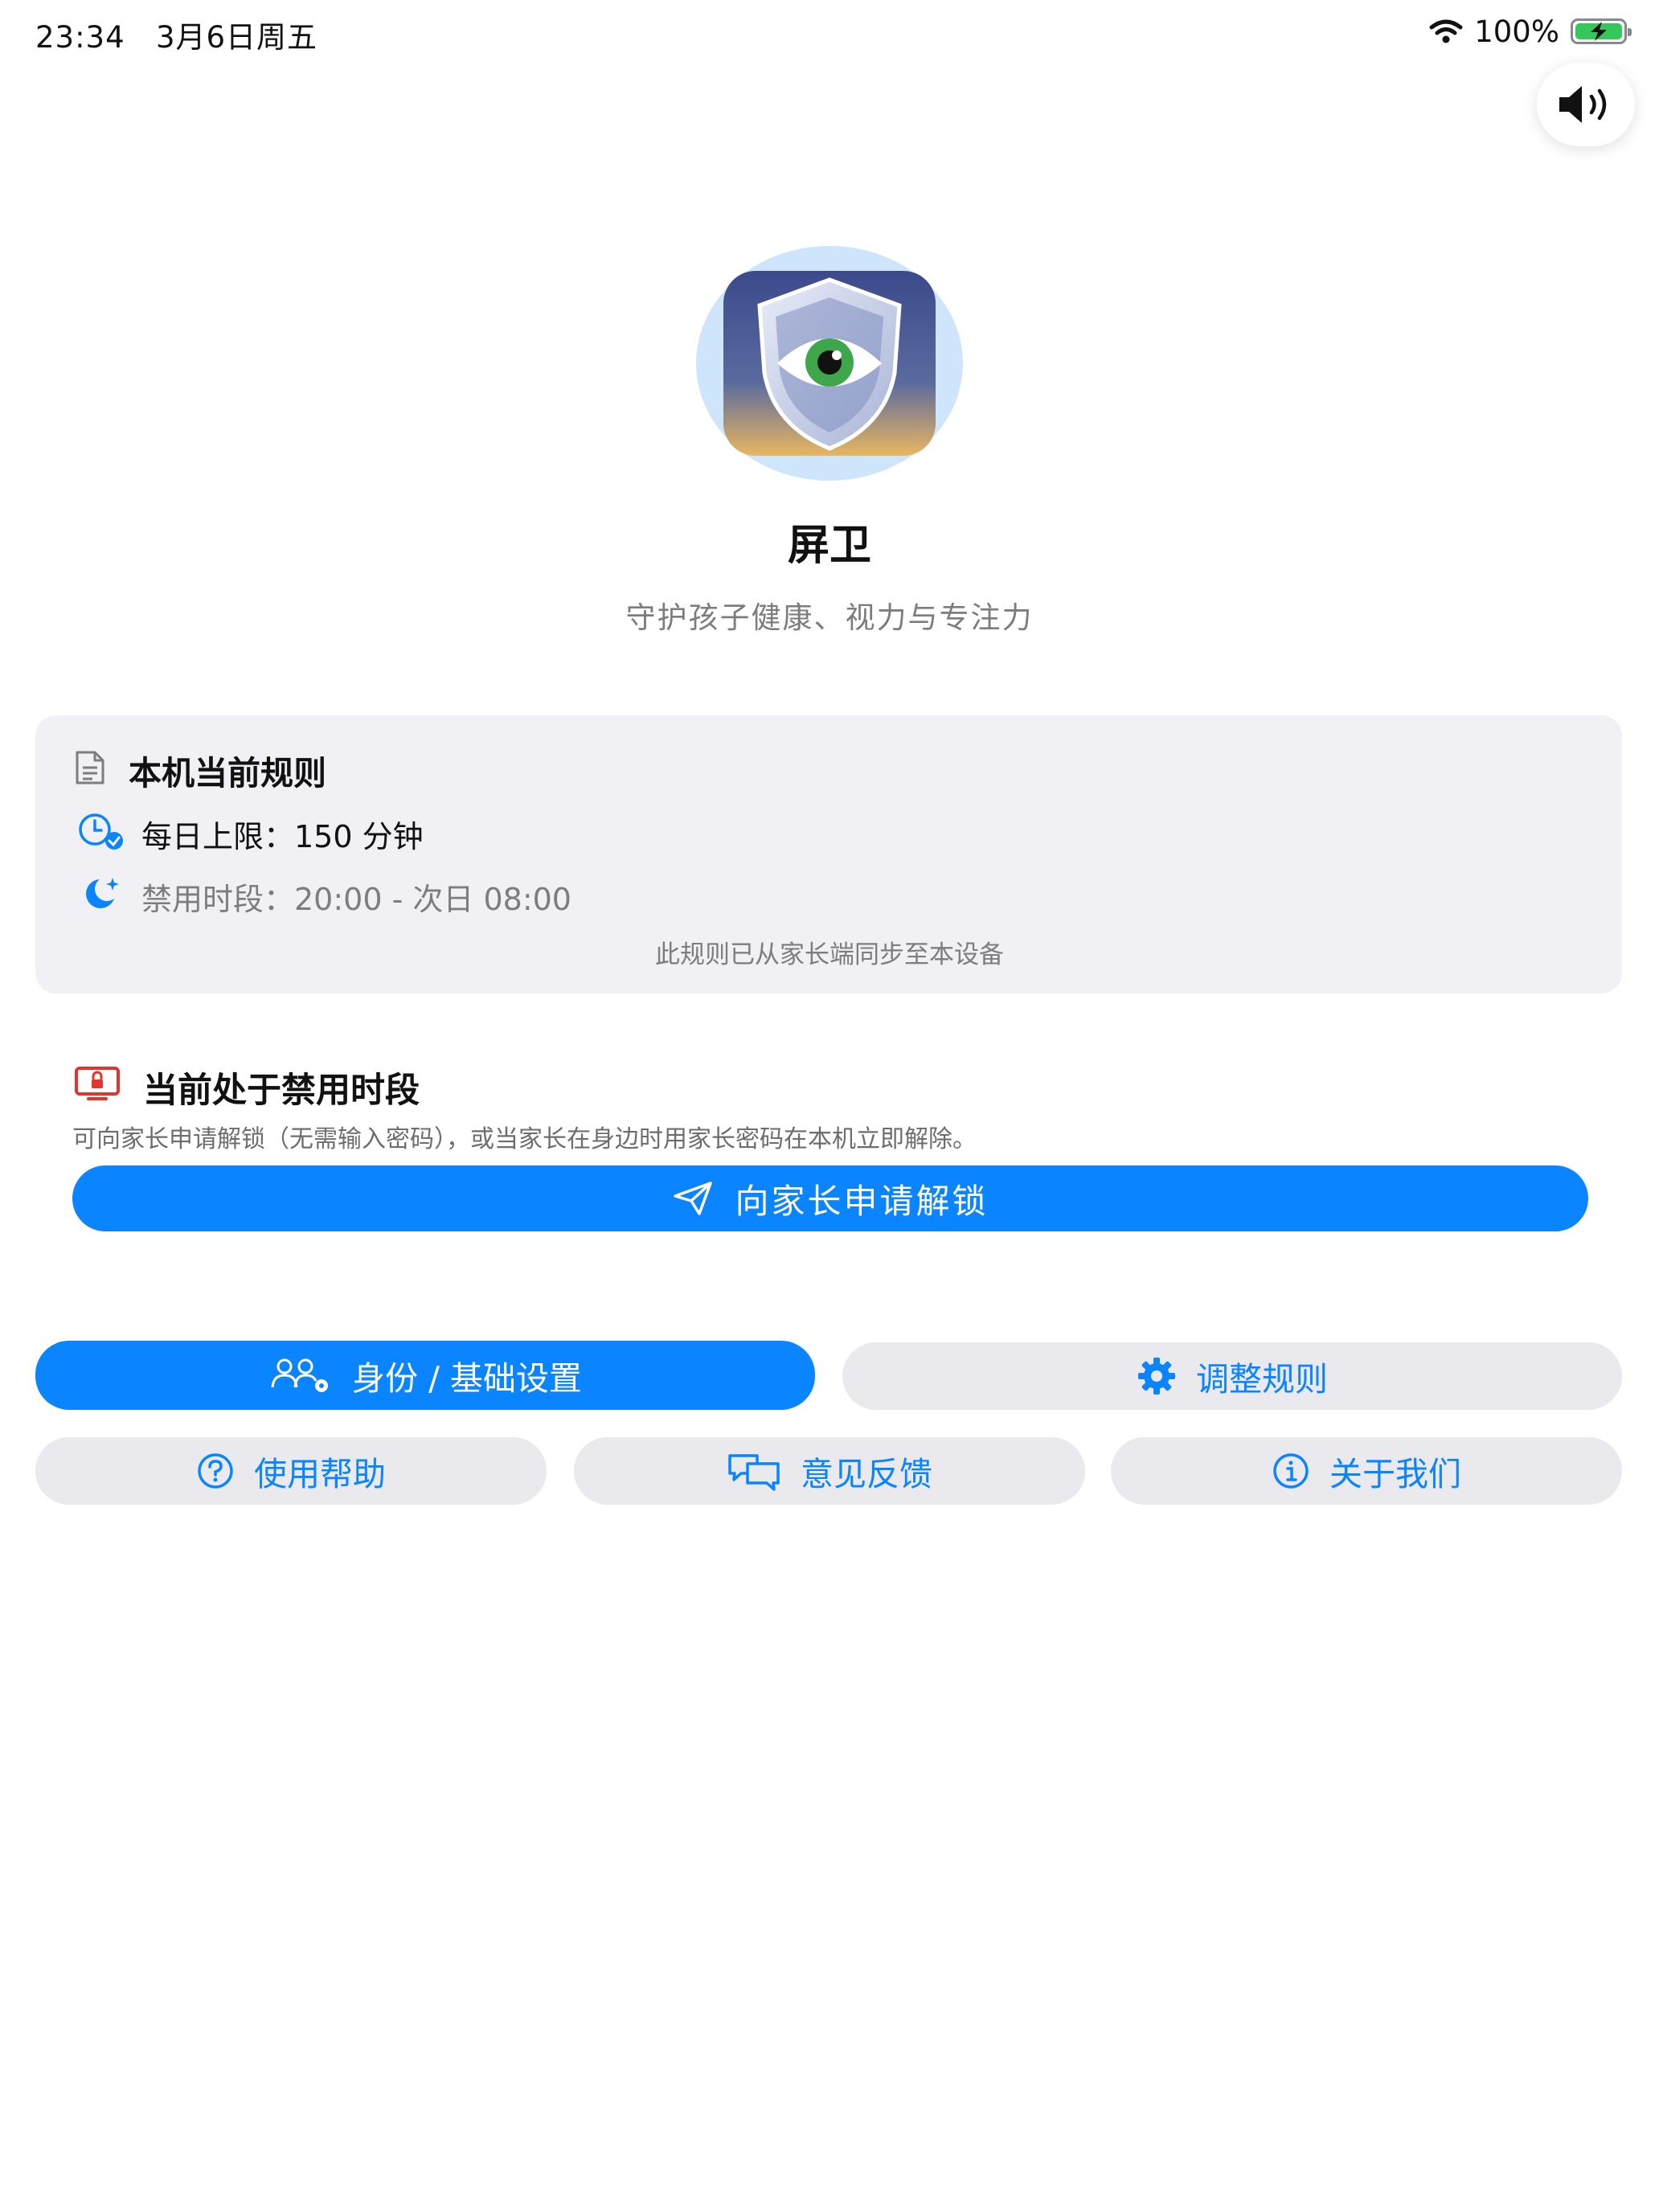 The height and width of the screenshot is (2212, 1659). What do you see at coordinates (102, 893) in the screenshot?
I see `moon-stars-icon` at bounding box center [102, 893].